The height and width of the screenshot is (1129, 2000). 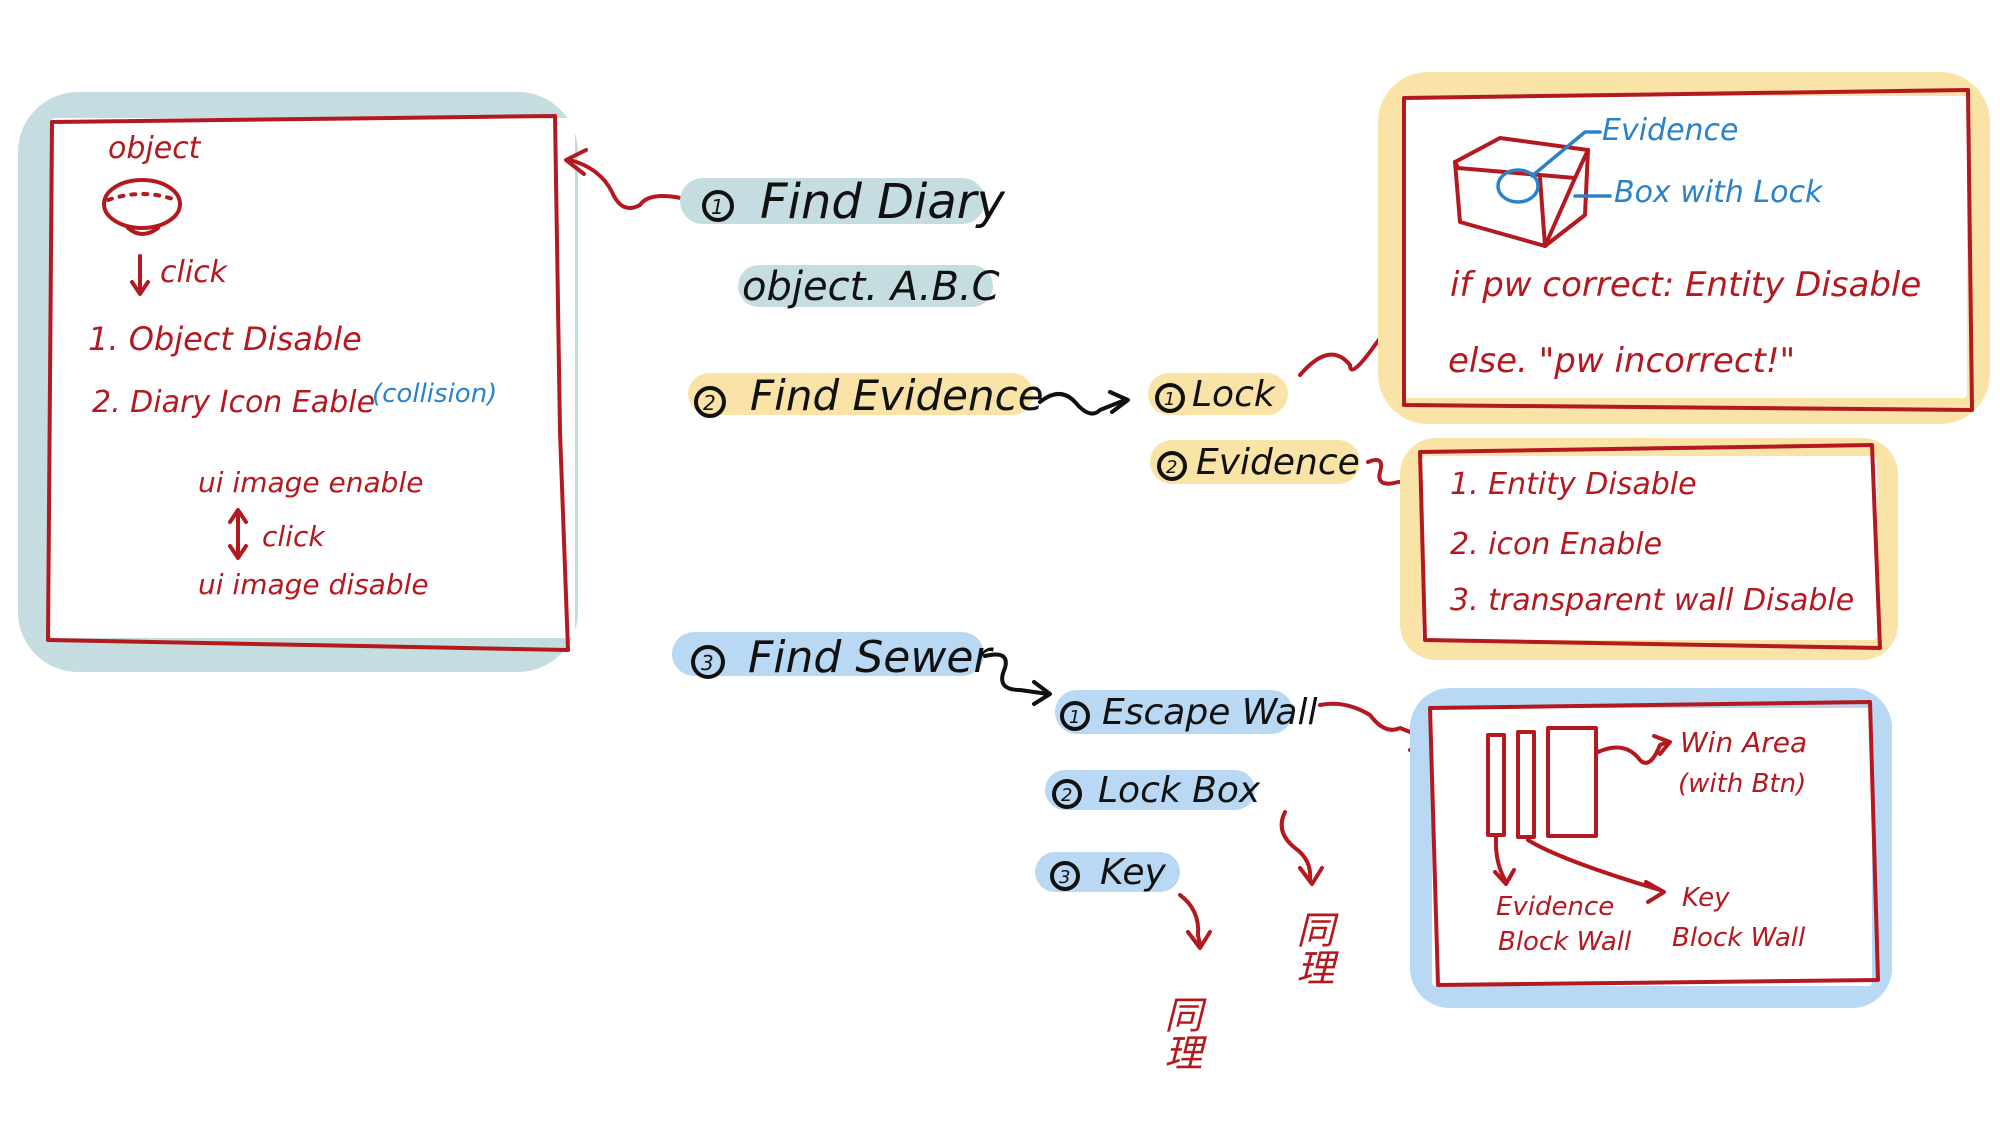 What do you see at coordinates (294, 536) in the screenshot?
I see `ui-click-label: click` at bounding box center [294, 536].